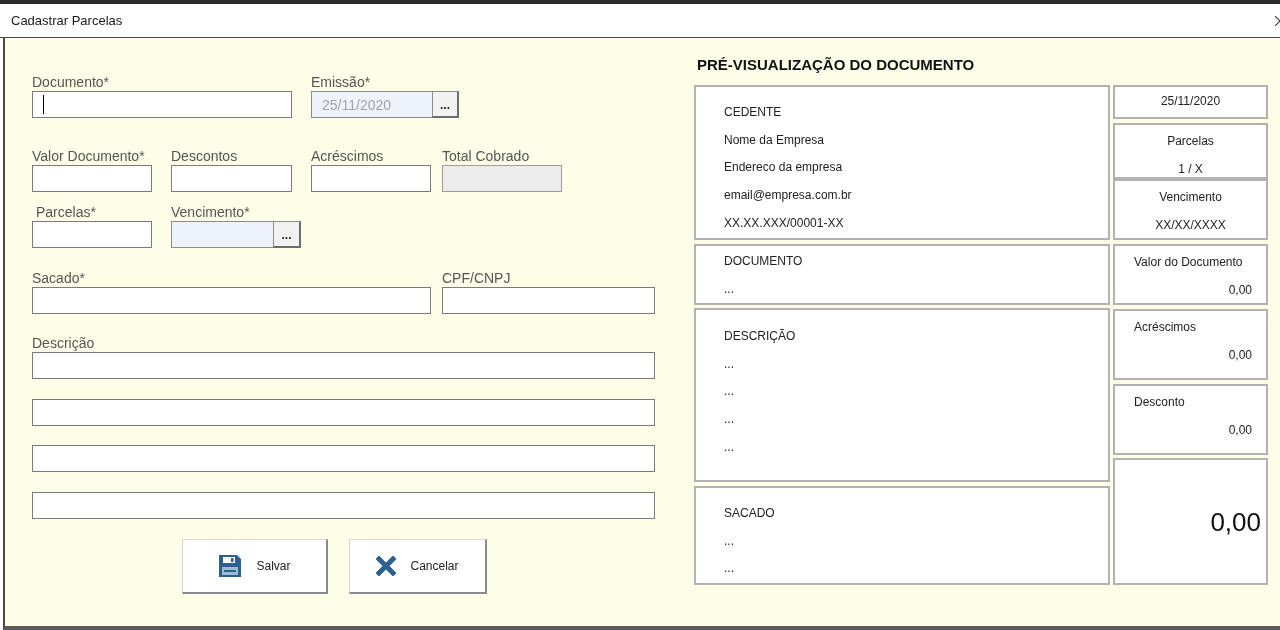 This screenshot has height=630, width=1280. Describe the element at coordinates (1235, 521) in the screenshot. I see `total-value: 0,00` at that location.